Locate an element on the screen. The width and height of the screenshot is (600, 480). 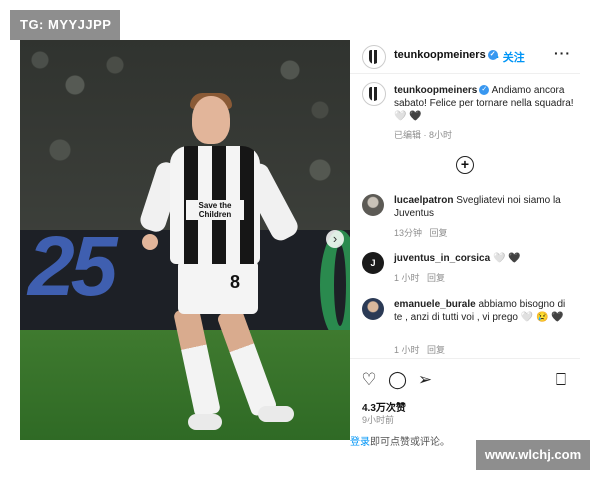
post-header: teunkoopmeiners ✓ · 关注 ··· is located at coordinates (465, 57).